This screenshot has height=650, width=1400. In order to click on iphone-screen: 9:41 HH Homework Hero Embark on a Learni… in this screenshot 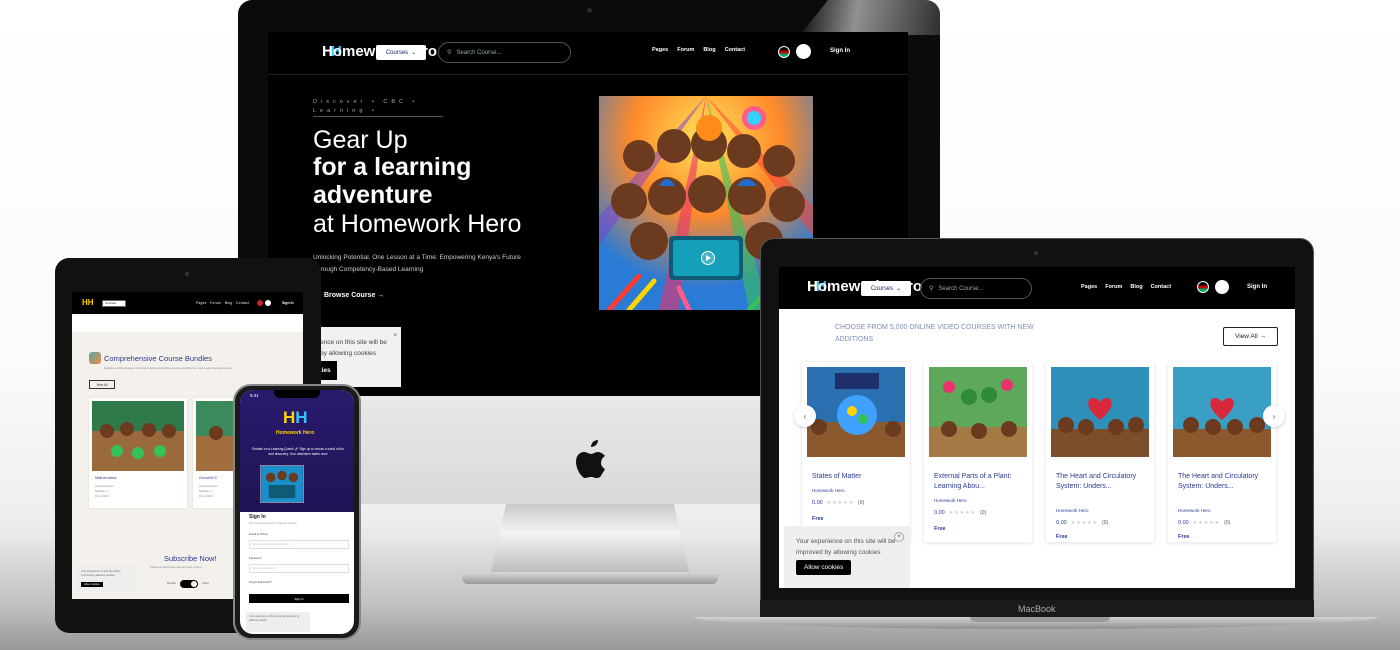, I will do `click(297, 512)`.